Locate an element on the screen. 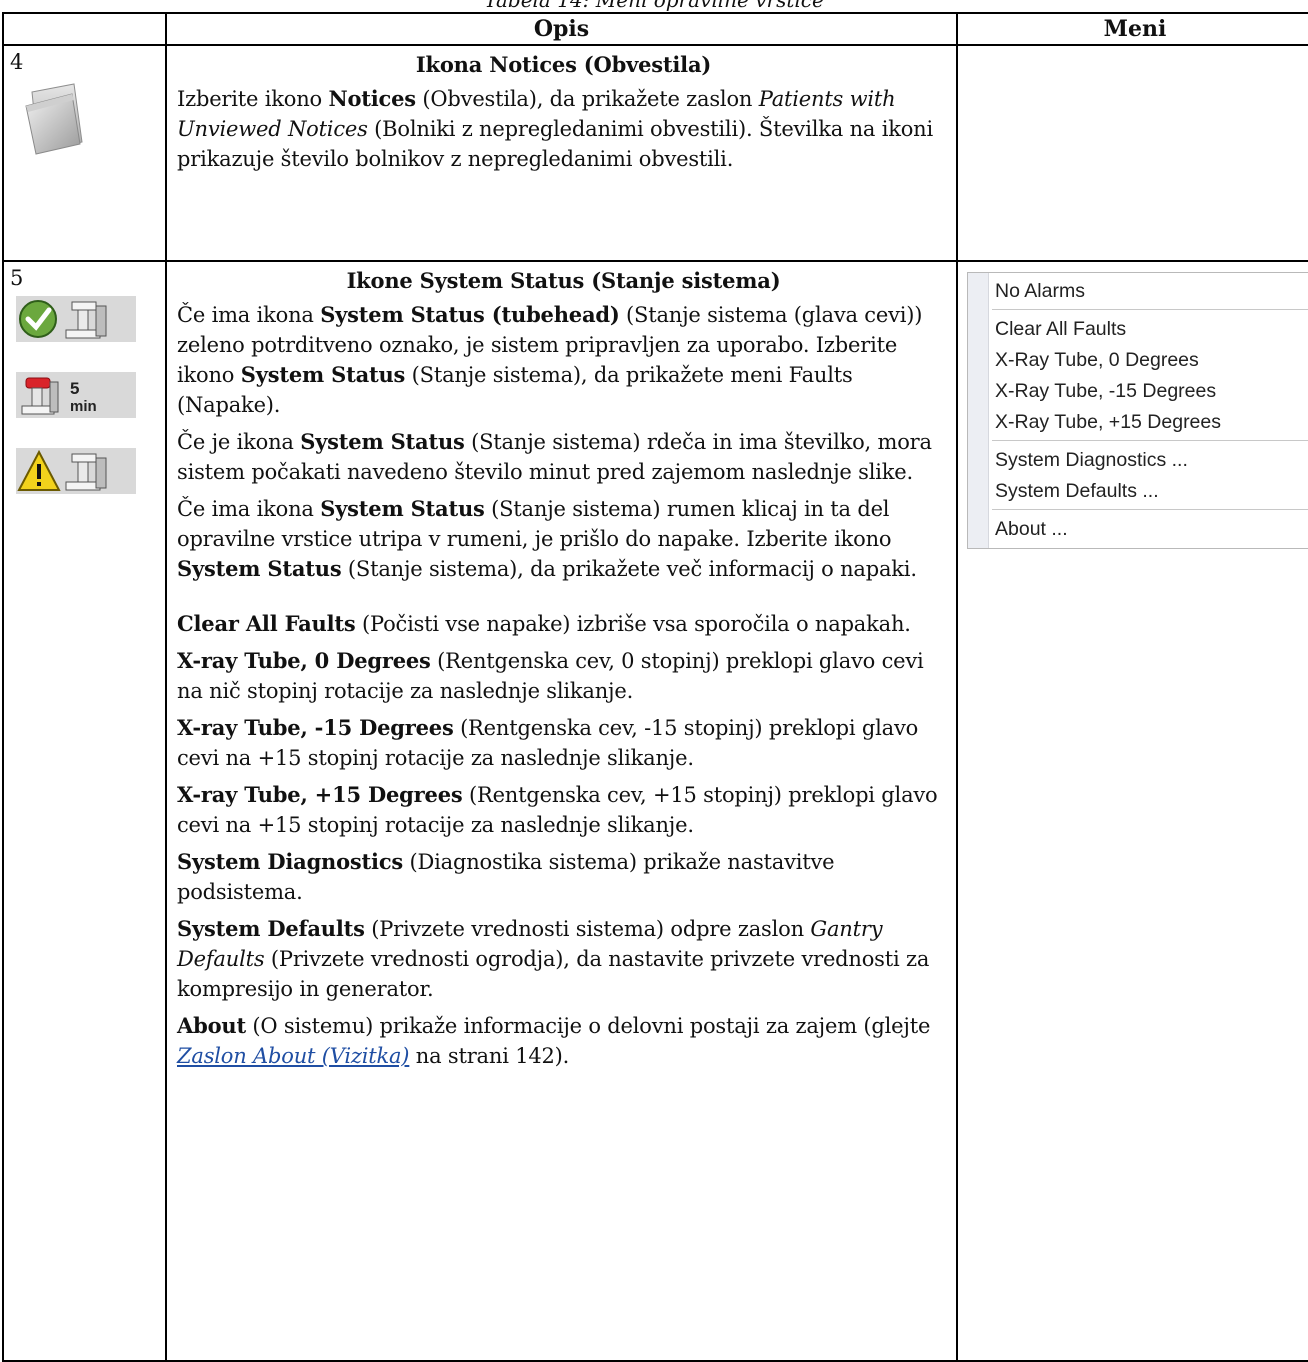  table-header-row: Opis Meni is located at coordinates (655, 29).